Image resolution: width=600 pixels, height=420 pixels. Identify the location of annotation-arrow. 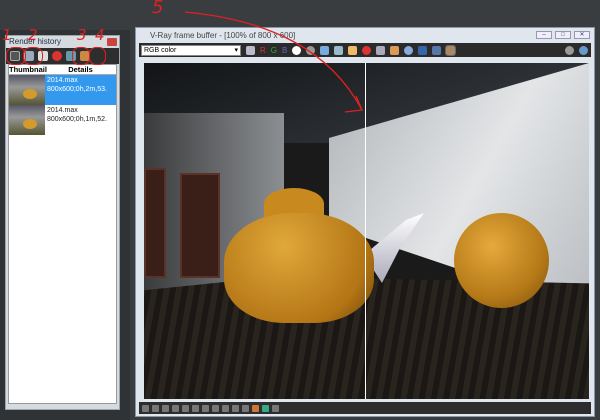
(273, 62).